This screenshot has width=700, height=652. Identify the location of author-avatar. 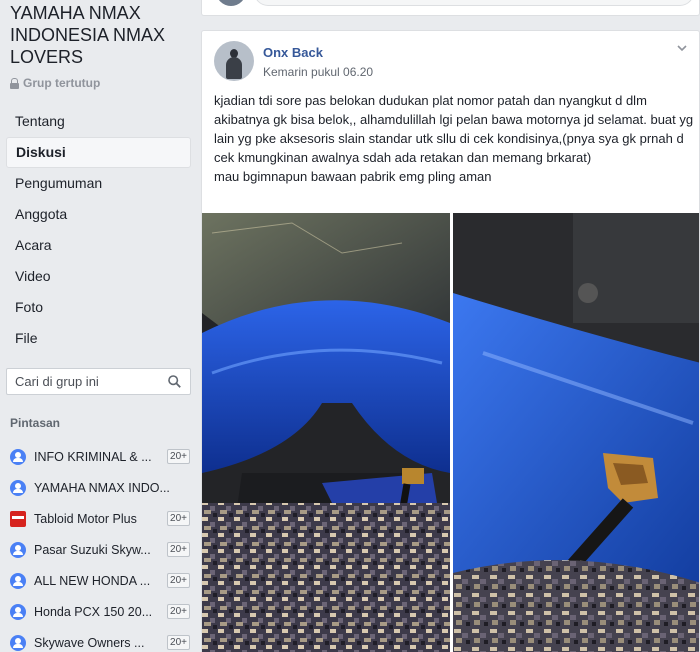
(234, 61).